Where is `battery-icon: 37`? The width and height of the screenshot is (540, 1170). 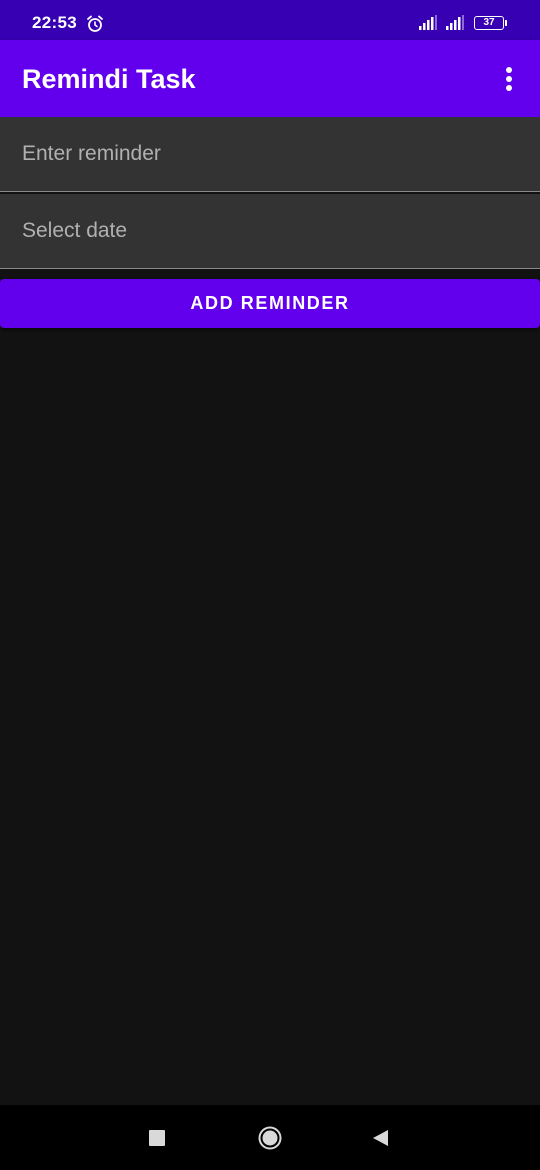
battery-icon: 37 is located at coordinates (489, 23).